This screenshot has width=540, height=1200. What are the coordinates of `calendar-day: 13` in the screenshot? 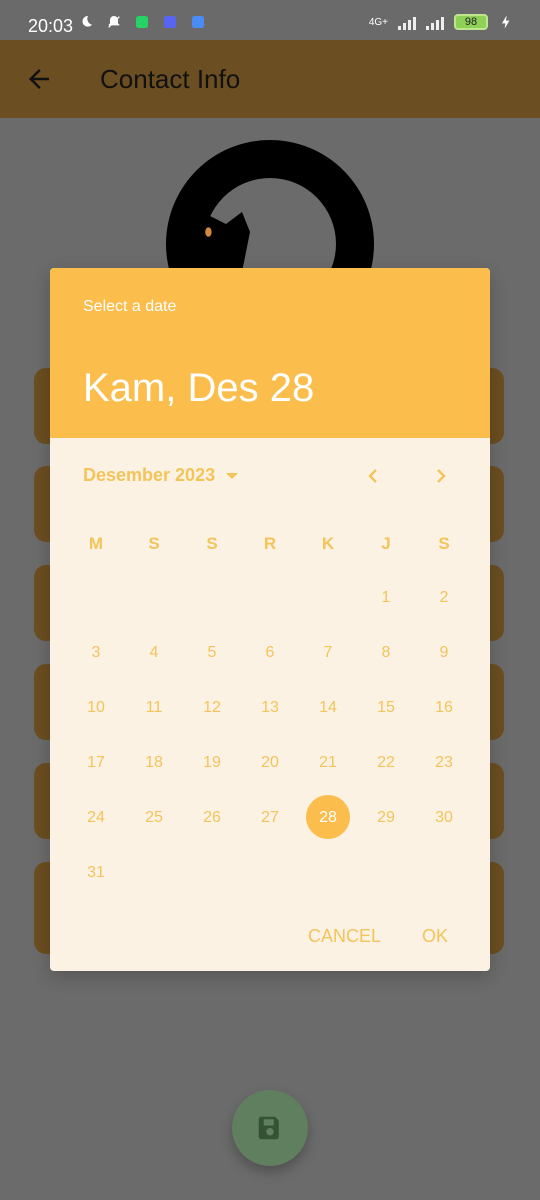 It's located at (270, 708).